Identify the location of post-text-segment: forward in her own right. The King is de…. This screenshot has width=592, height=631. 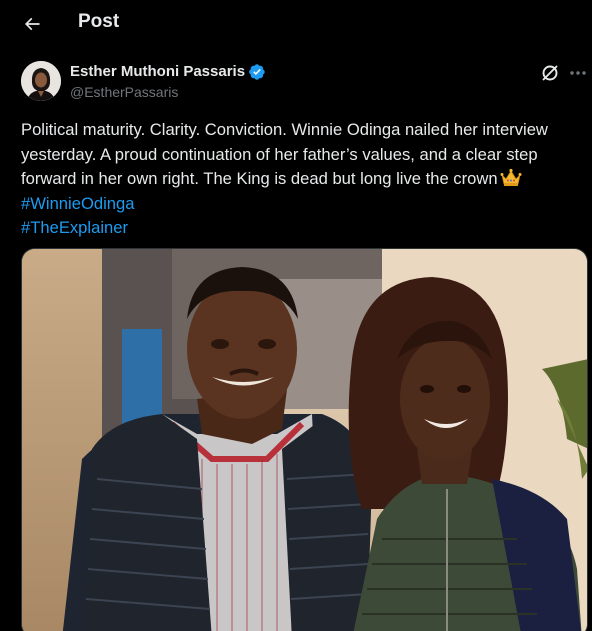
(259, 178).